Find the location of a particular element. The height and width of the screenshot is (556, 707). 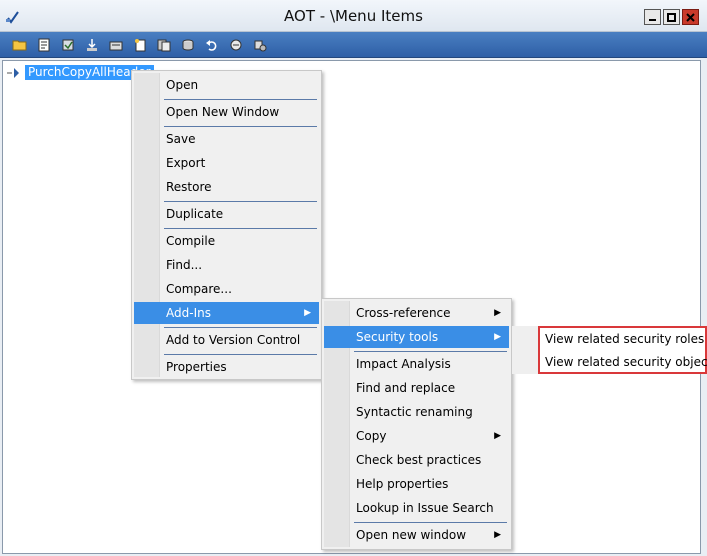

maximize-button is located at coordinates (671, 17).